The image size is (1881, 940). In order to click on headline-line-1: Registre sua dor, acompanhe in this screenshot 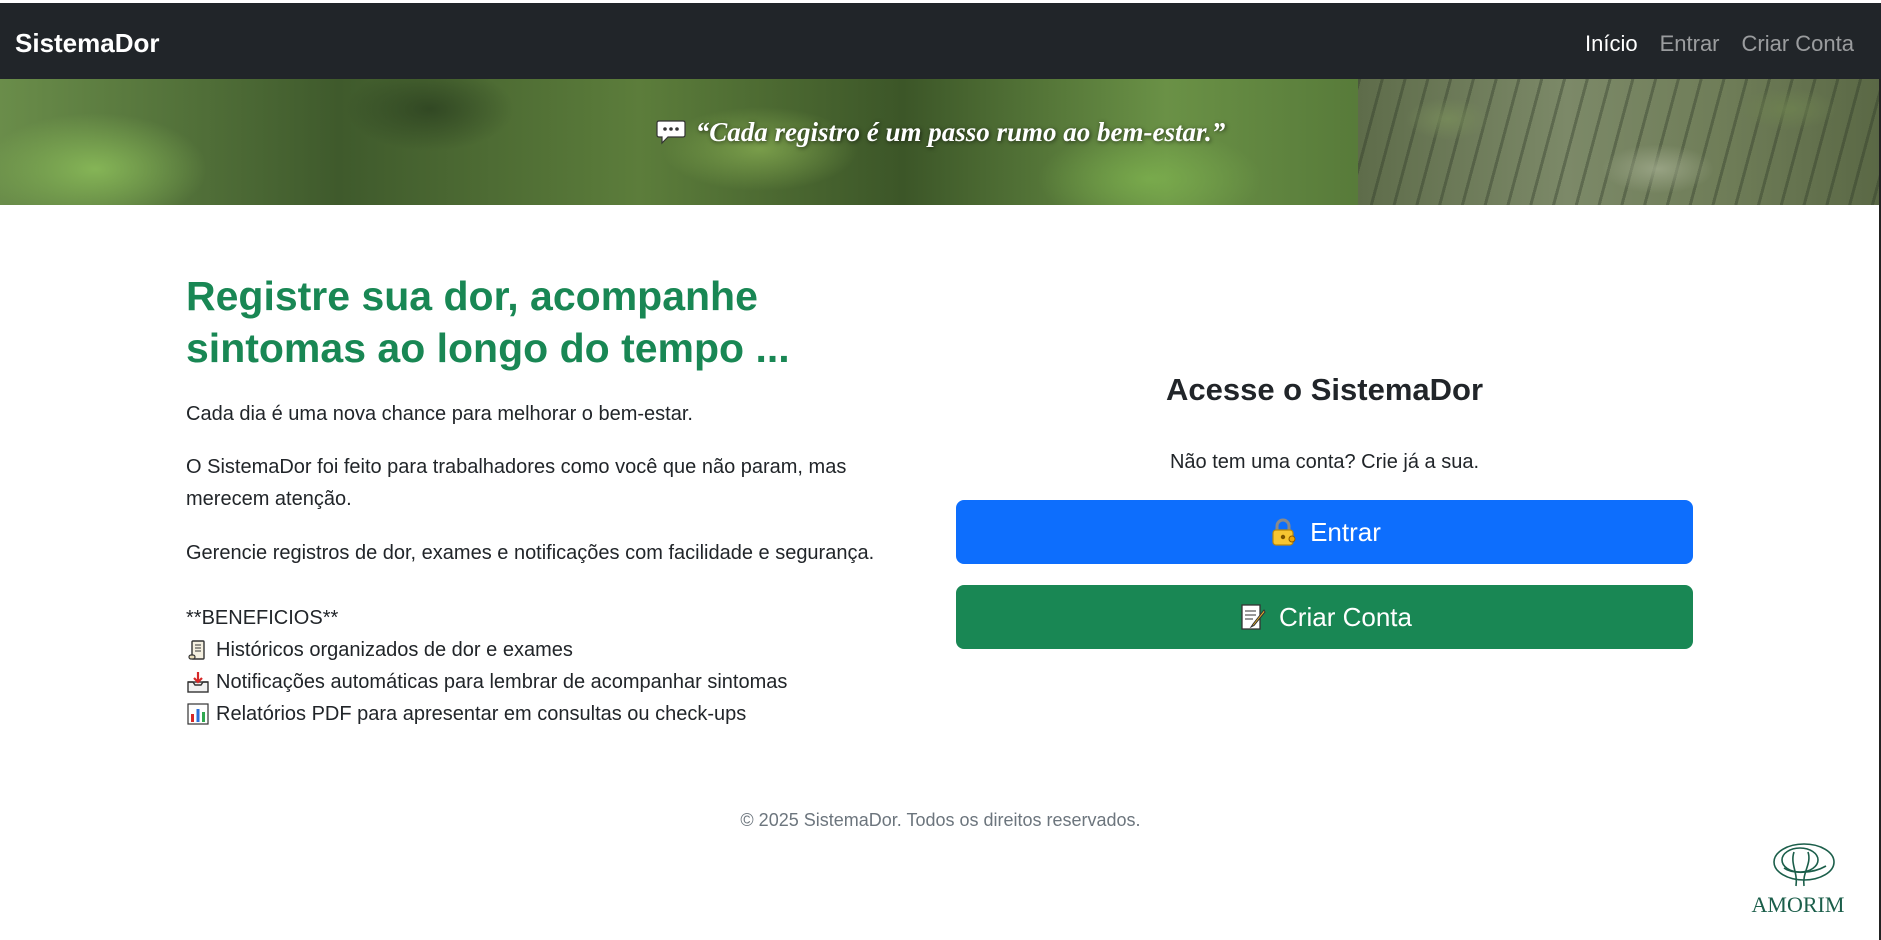, I will do `click(472, 296)`.